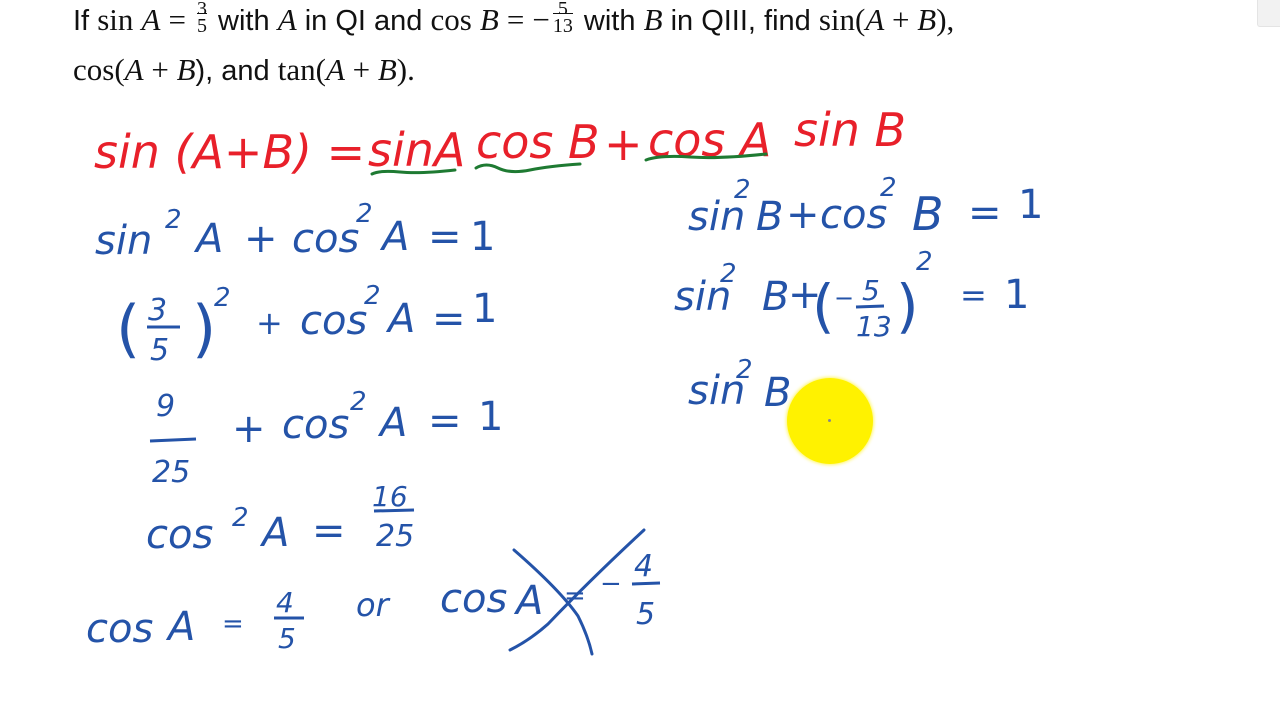 This screenshot has width=1280, height=720. Describe the element at coordinates (416, 150) in the screenshot. I see `formula-term-sin-a: sinA` at that location.